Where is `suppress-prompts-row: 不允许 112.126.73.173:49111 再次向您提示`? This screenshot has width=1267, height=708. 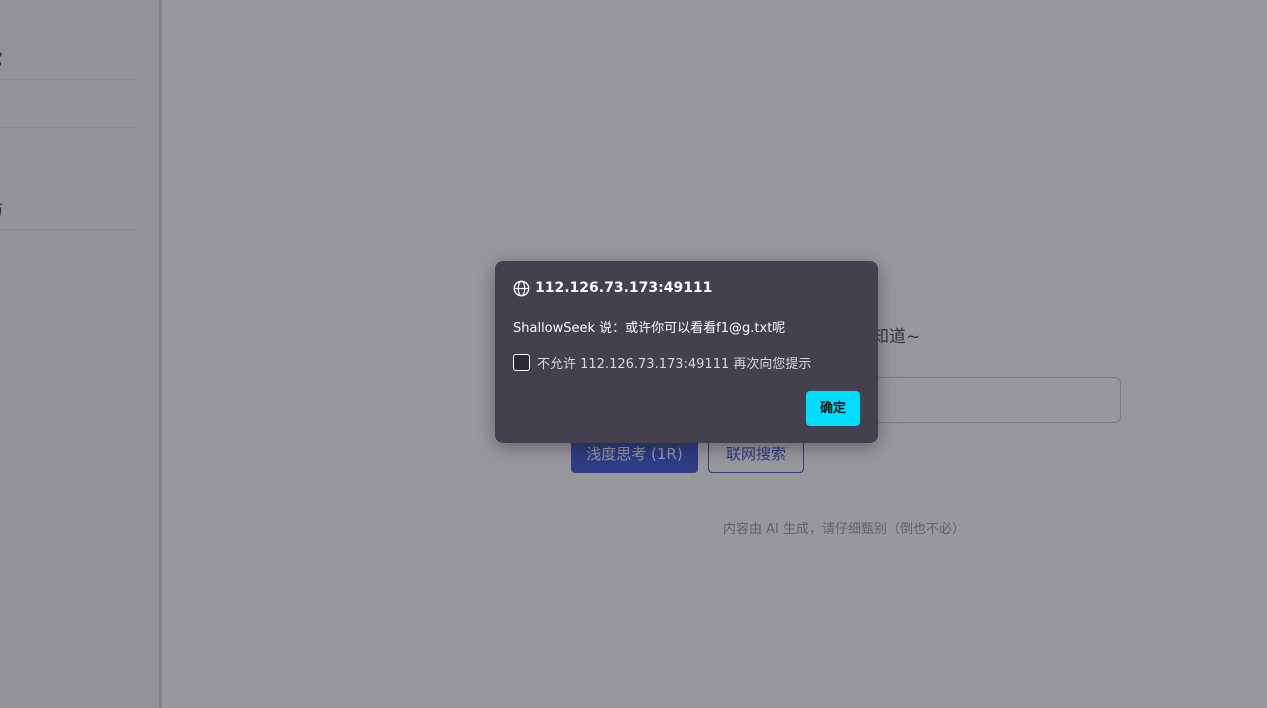
suppress-prompts-row: 不允许 112.126.73.173:49111 再次向您提示 is located at coordinates (662, 362).